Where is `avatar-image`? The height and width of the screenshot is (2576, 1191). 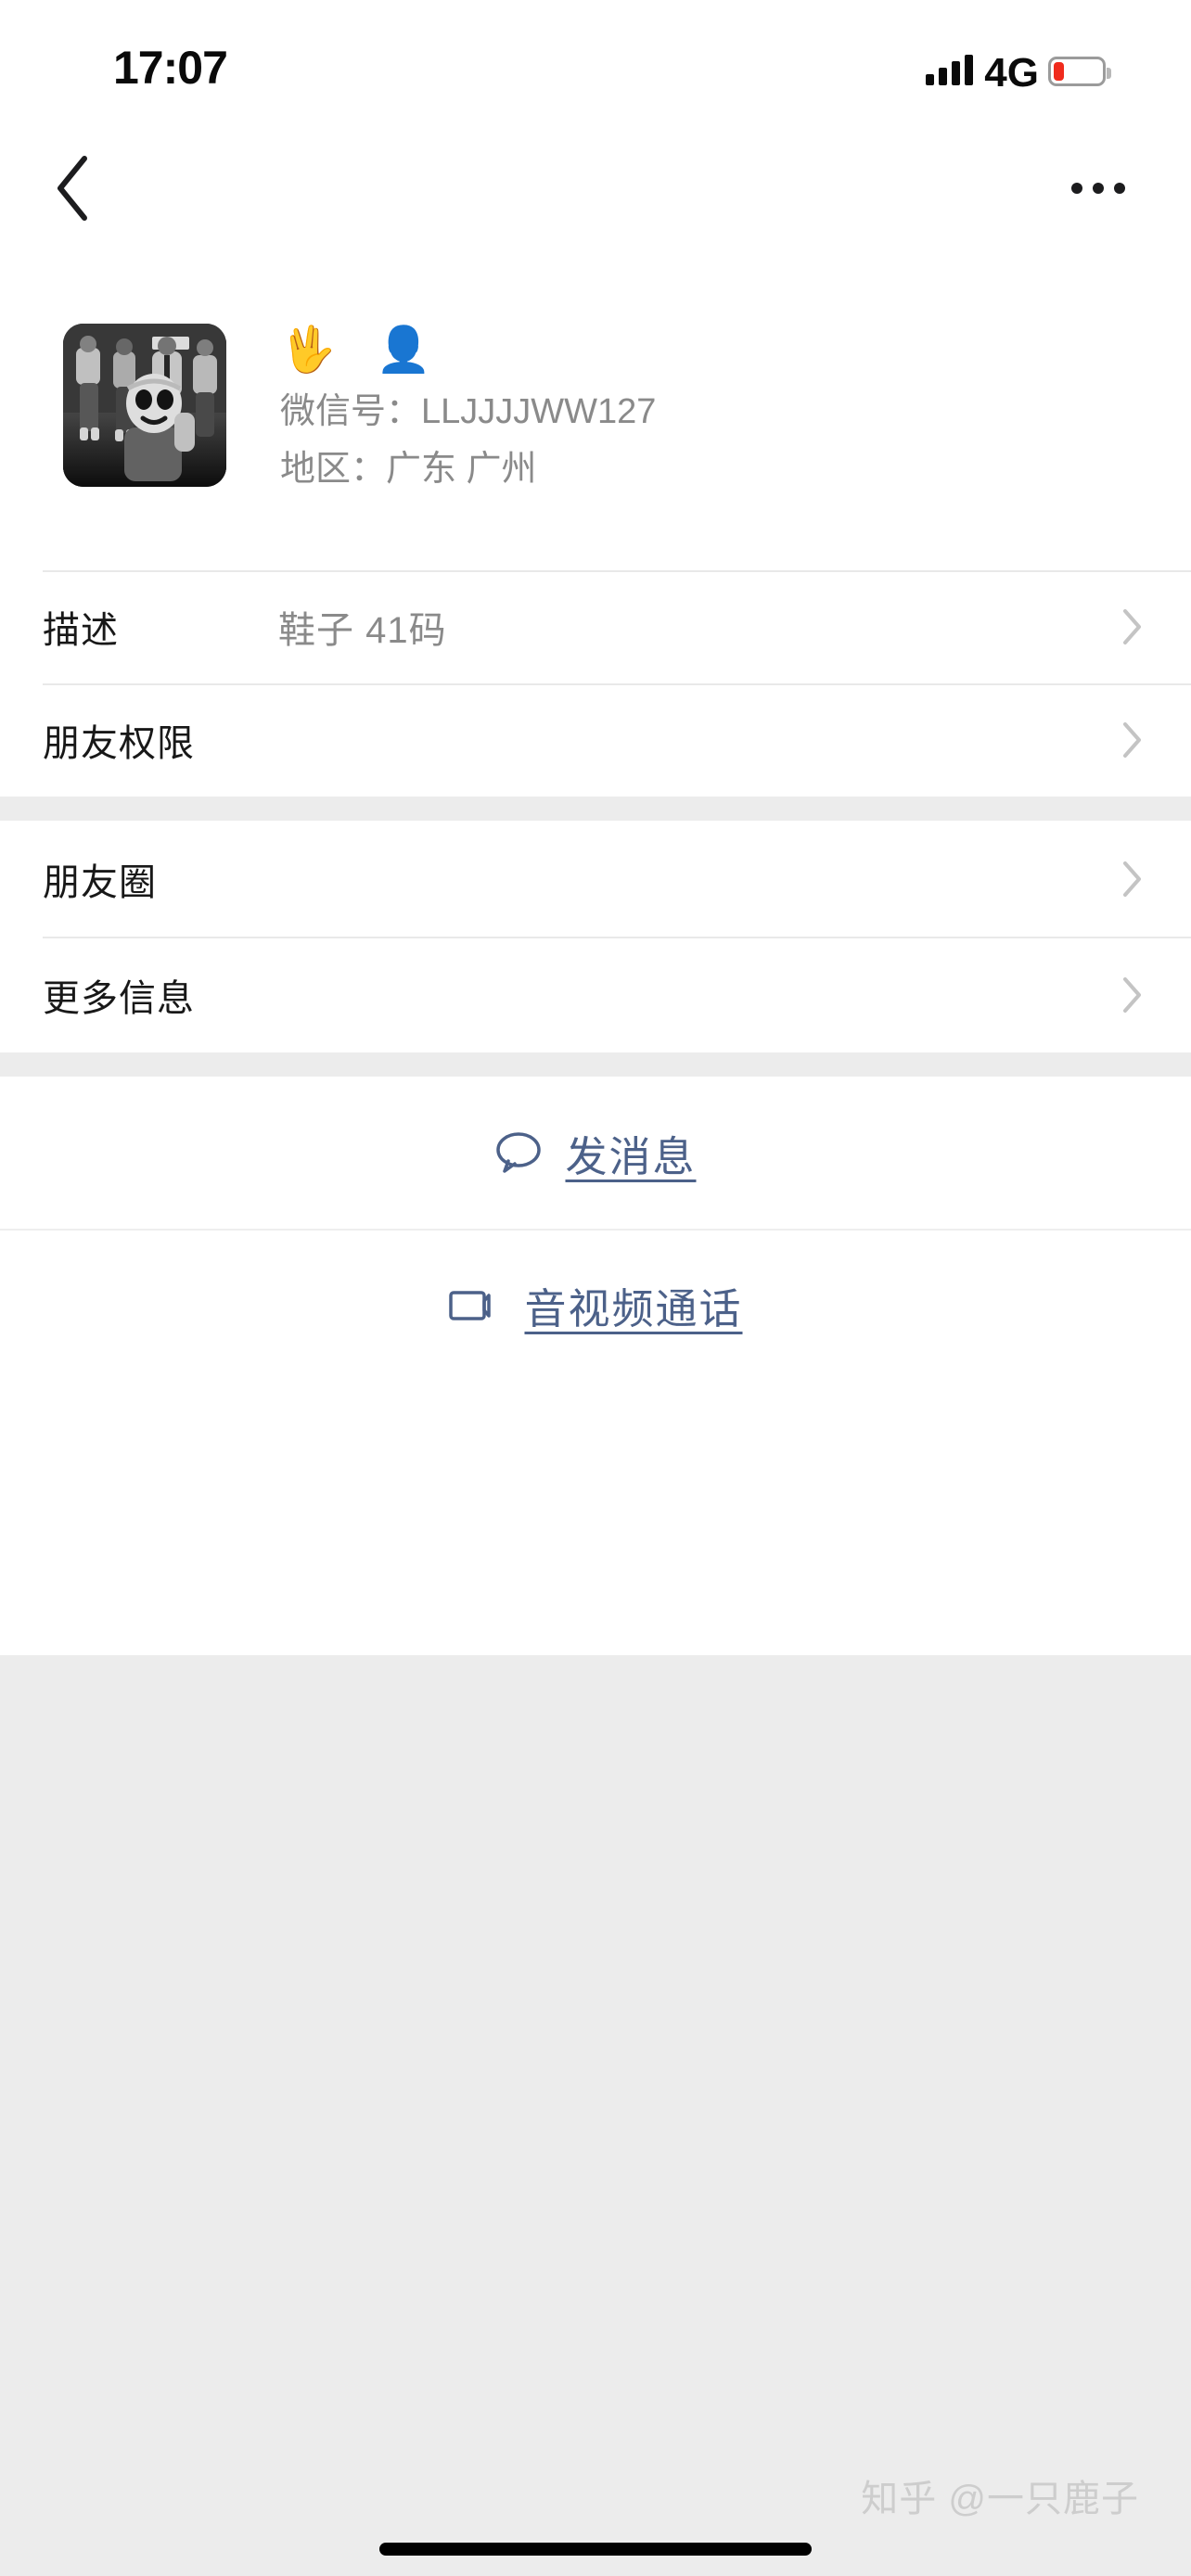
avatar-image is located at coordinates (145, 405).